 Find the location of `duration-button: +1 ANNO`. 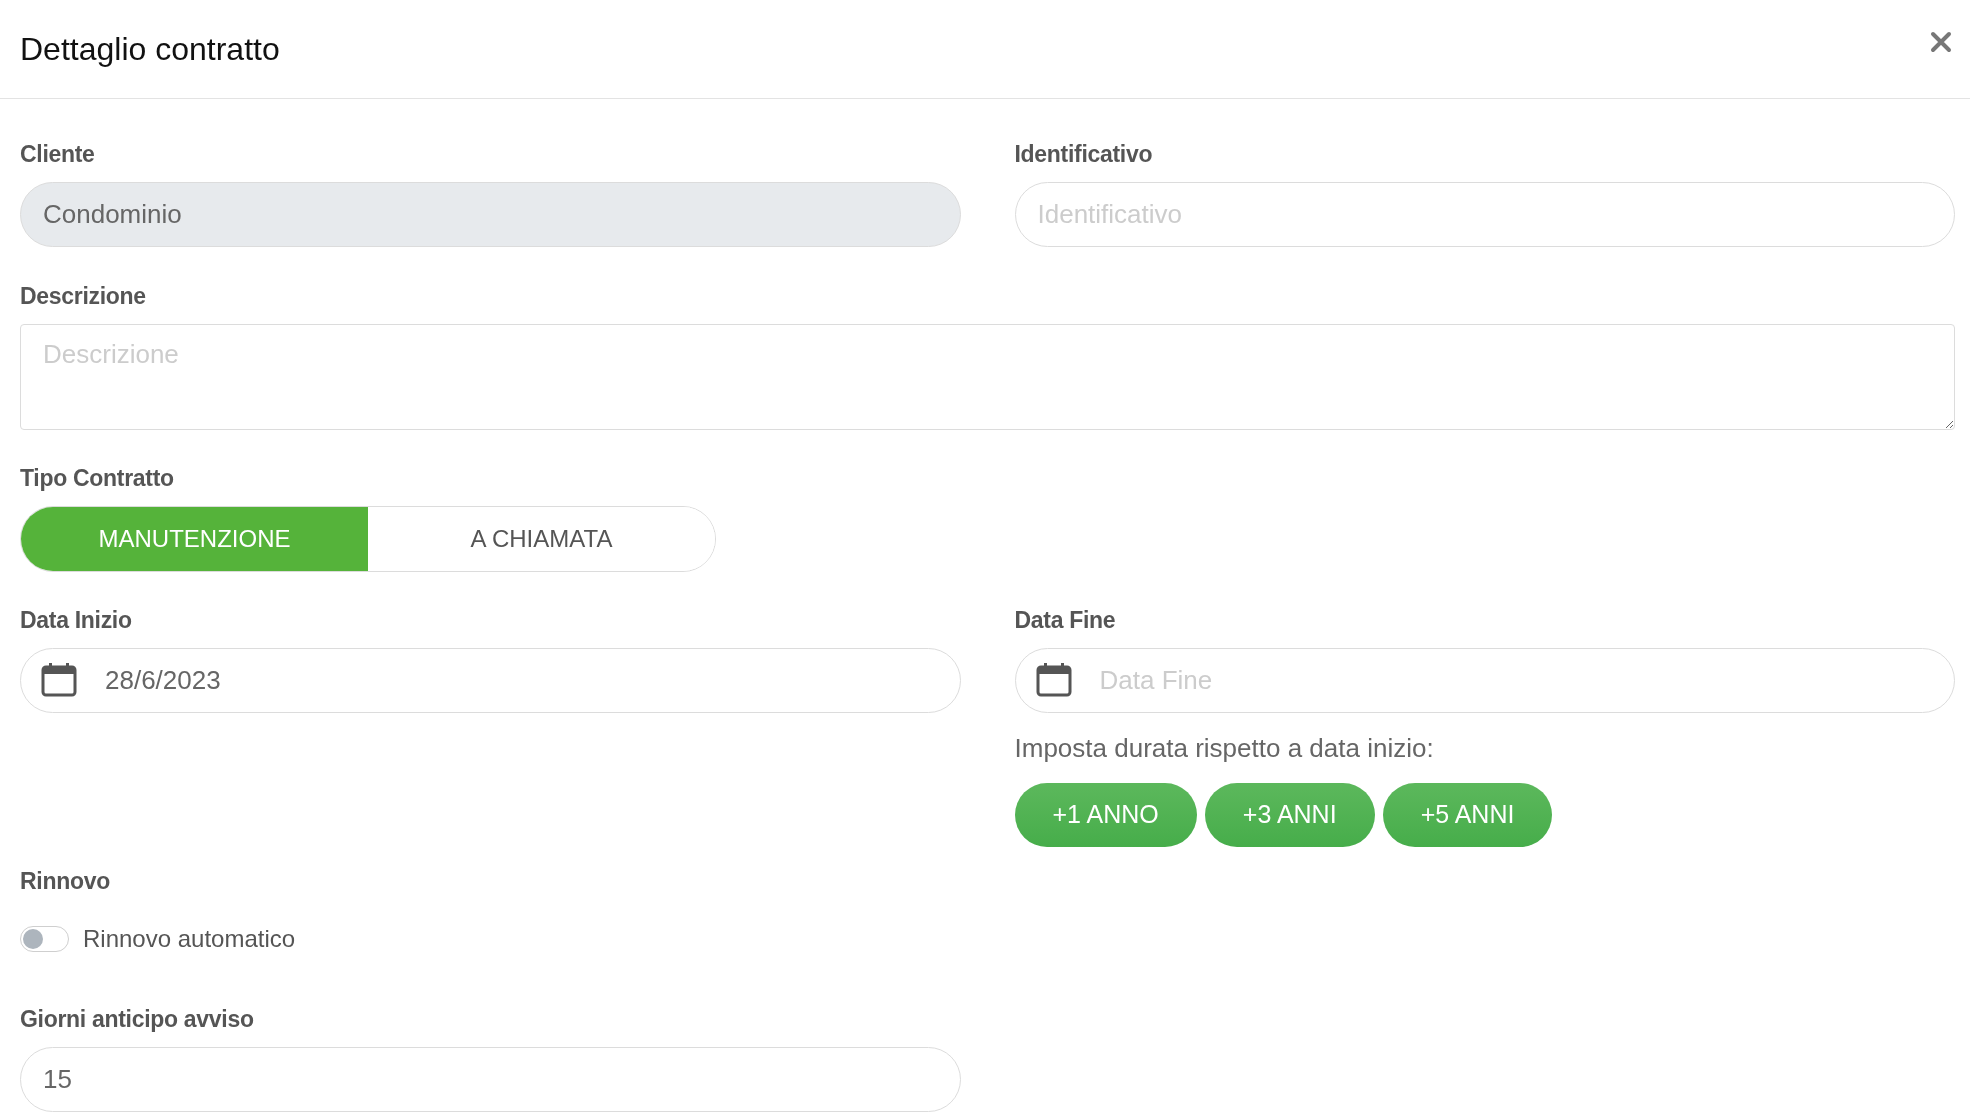

duration-button: +1 ANNO is located at coordinates (1105, 815).